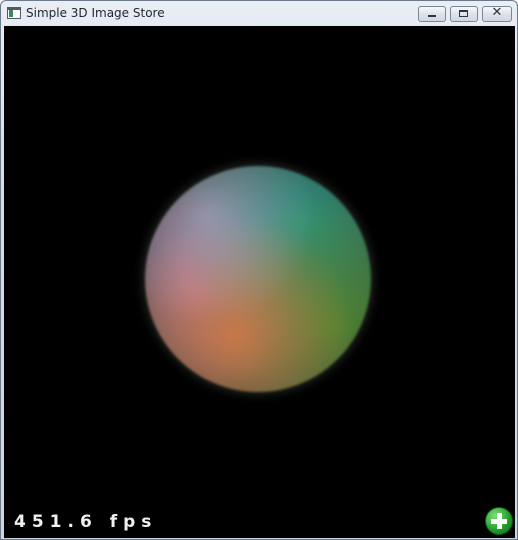  I want to click on window-title: Simple 3D Image Store, so click(95, 13).